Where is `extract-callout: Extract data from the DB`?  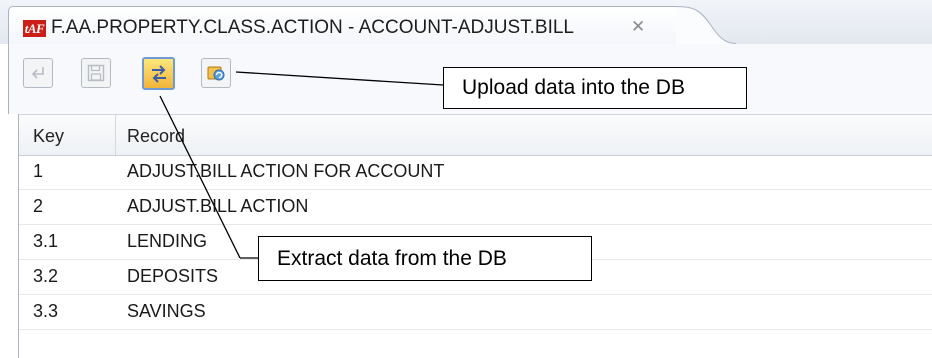 extract-callout: Extract data from the DB is located at coordinates (425, 258).